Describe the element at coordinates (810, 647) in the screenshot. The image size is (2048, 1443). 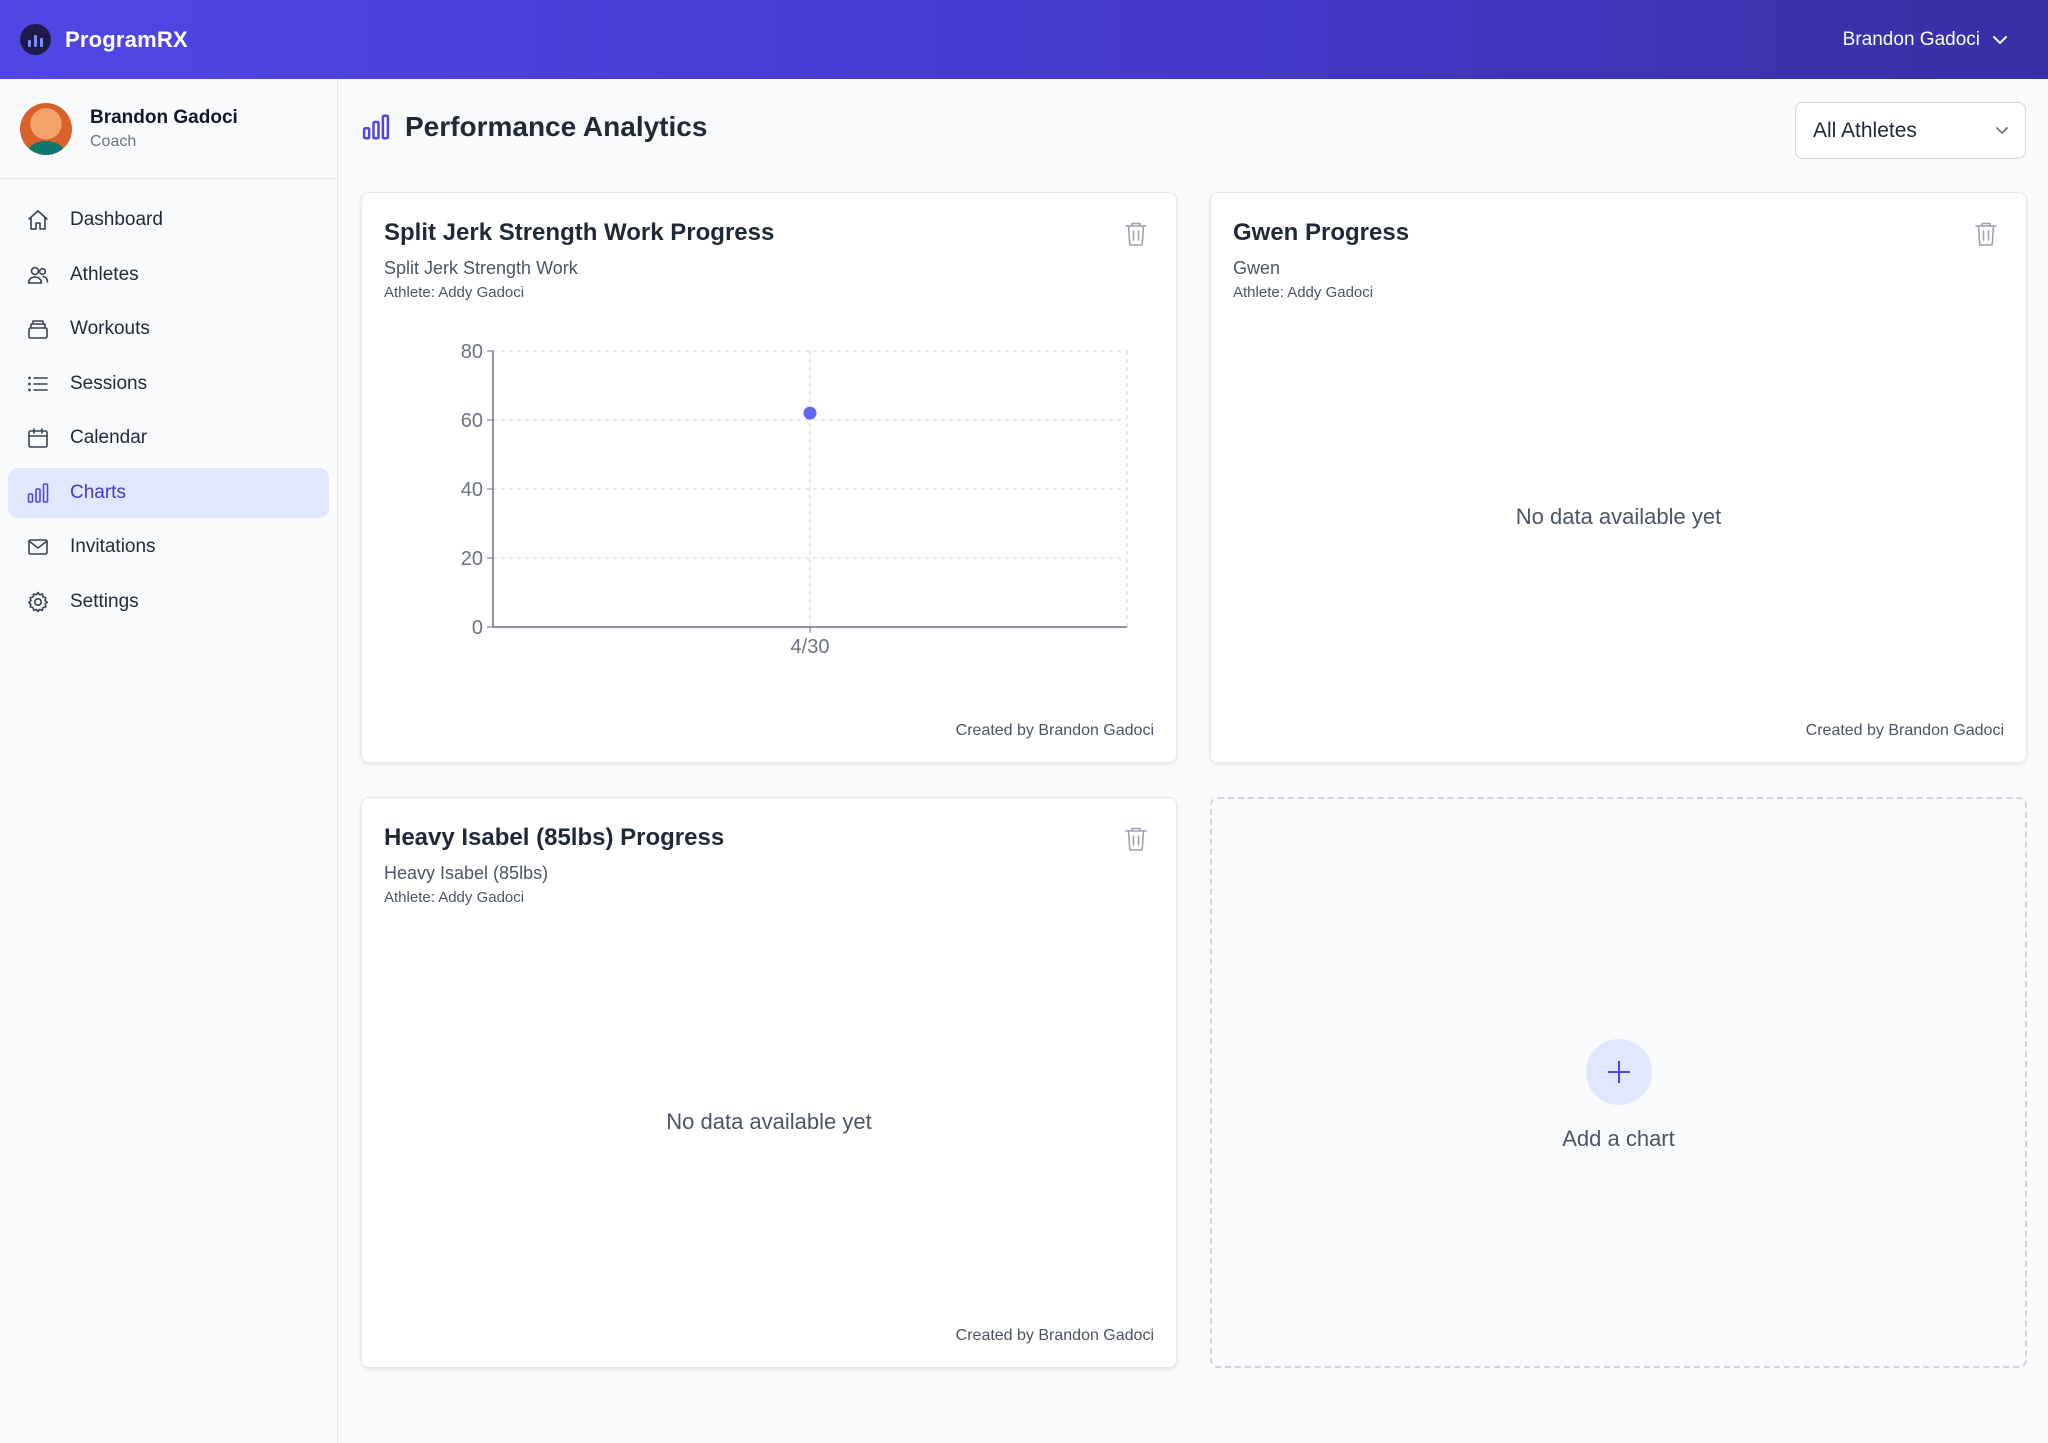
I see `x-tick-label: 4/30` at that location.